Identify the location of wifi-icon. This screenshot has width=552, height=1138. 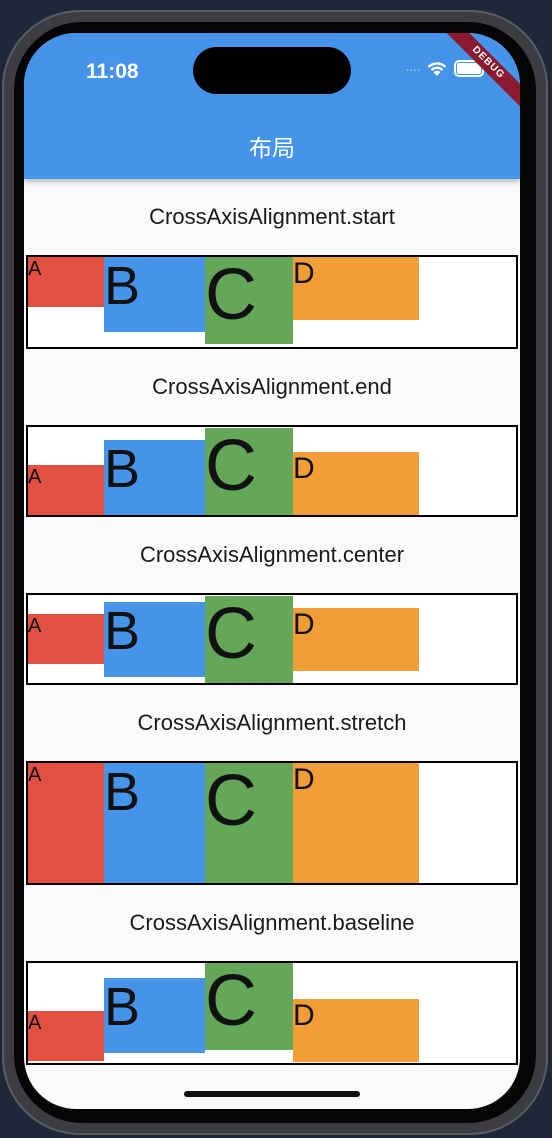
(437, 68).